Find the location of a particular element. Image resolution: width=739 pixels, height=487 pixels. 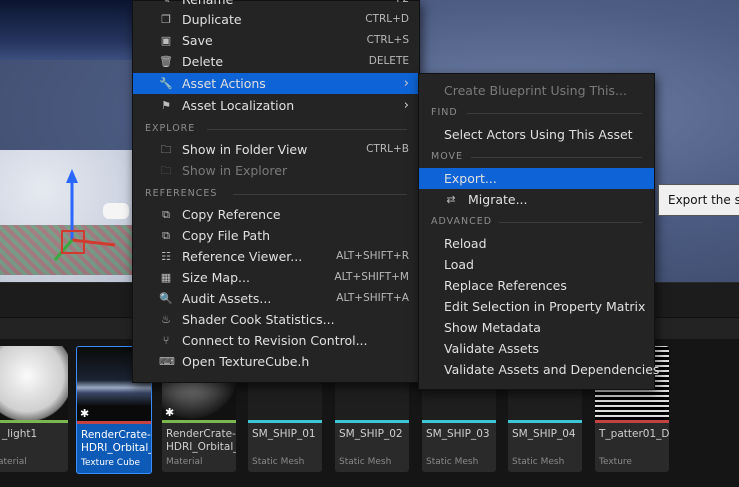

menu-item-shortcut: DELETE is located at coordinates (388, 61).